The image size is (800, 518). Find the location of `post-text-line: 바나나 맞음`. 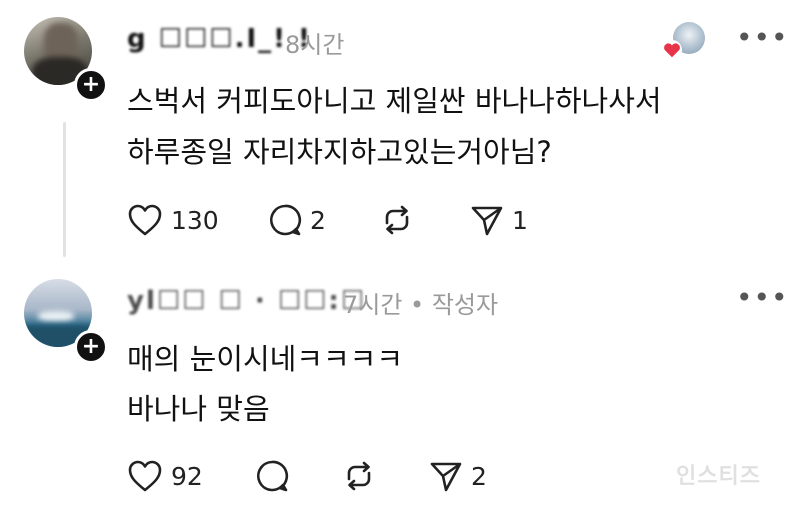

post-text-line: 바나나 맞음 is located at coordinates (198, 409).